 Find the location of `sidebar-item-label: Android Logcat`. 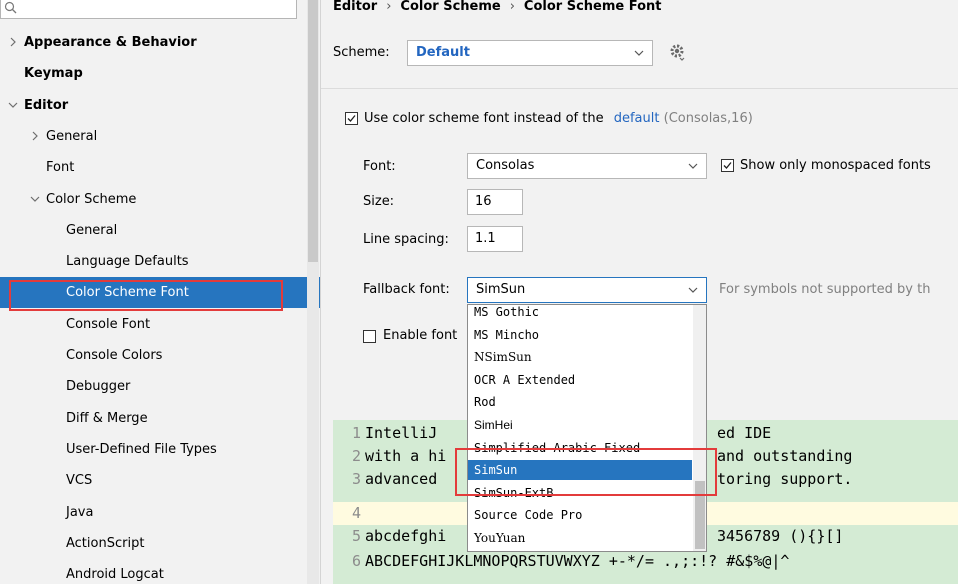

sidebar-item-label: Android Logcat is located at coordinates (115, 574).